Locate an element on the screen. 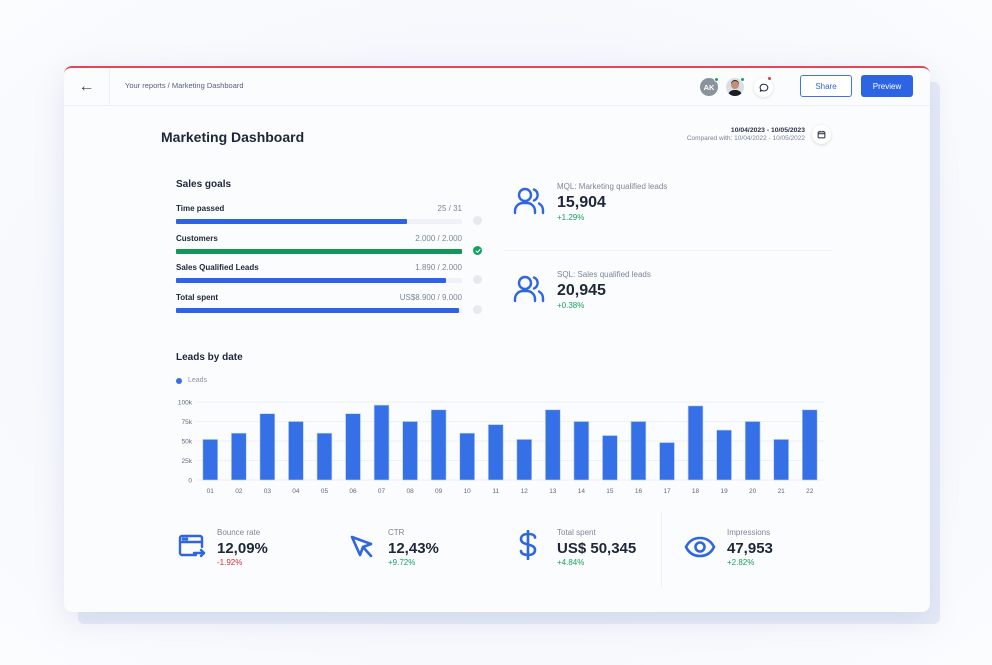 Image resolution: width=992 pixels, height=665 pixels. date-picker-button is located at coordinates (821, 134).